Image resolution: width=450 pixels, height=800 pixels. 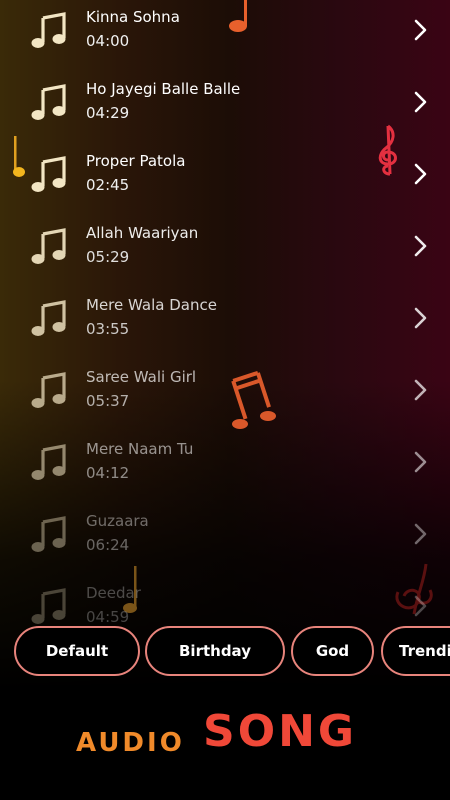 I want to click on song-title: Deedar, so click(x=113, y=593).